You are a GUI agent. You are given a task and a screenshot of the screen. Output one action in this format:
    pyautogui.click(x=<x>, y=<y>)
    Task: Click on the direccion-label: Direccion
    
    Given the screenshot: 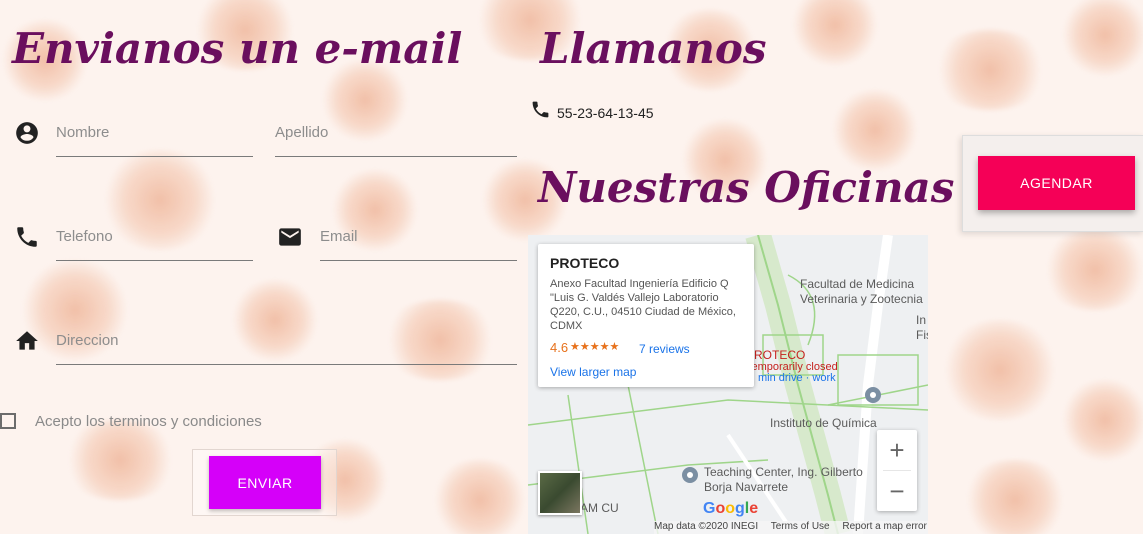 What is the action you would take?
    pyautogui.click(x=87, y=340)
    